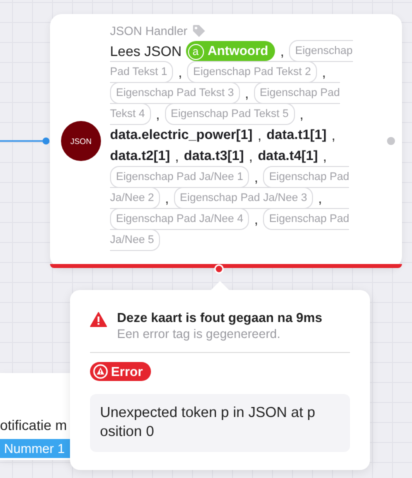 This screenshot has width=412, height=478. Describe the element at coordinates (296, 135) in the screenshot. I see `data-path: data.t1[1]` at that location.